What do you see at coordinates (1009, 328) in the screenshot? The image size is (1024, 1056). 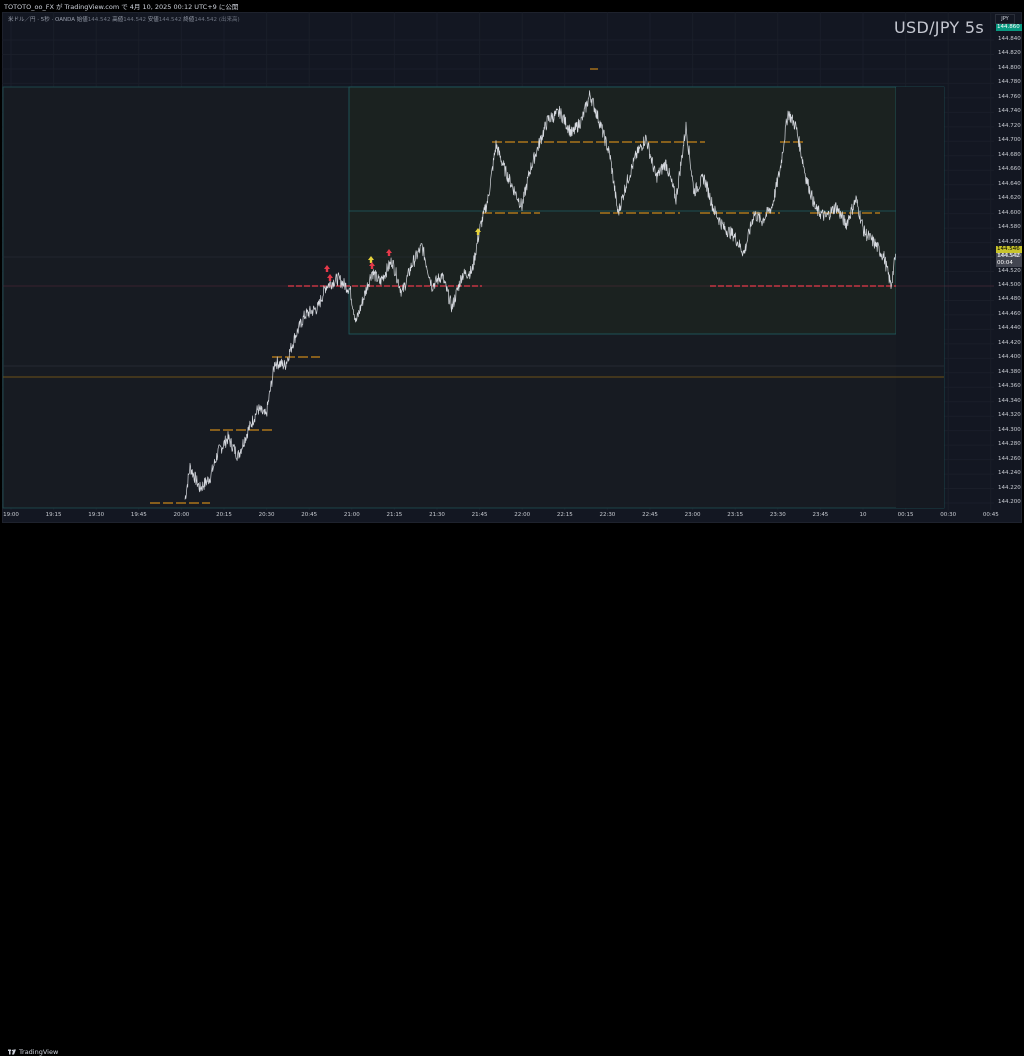 I see `price-tick-label: 144.440` at bounding box center [1009, 328].